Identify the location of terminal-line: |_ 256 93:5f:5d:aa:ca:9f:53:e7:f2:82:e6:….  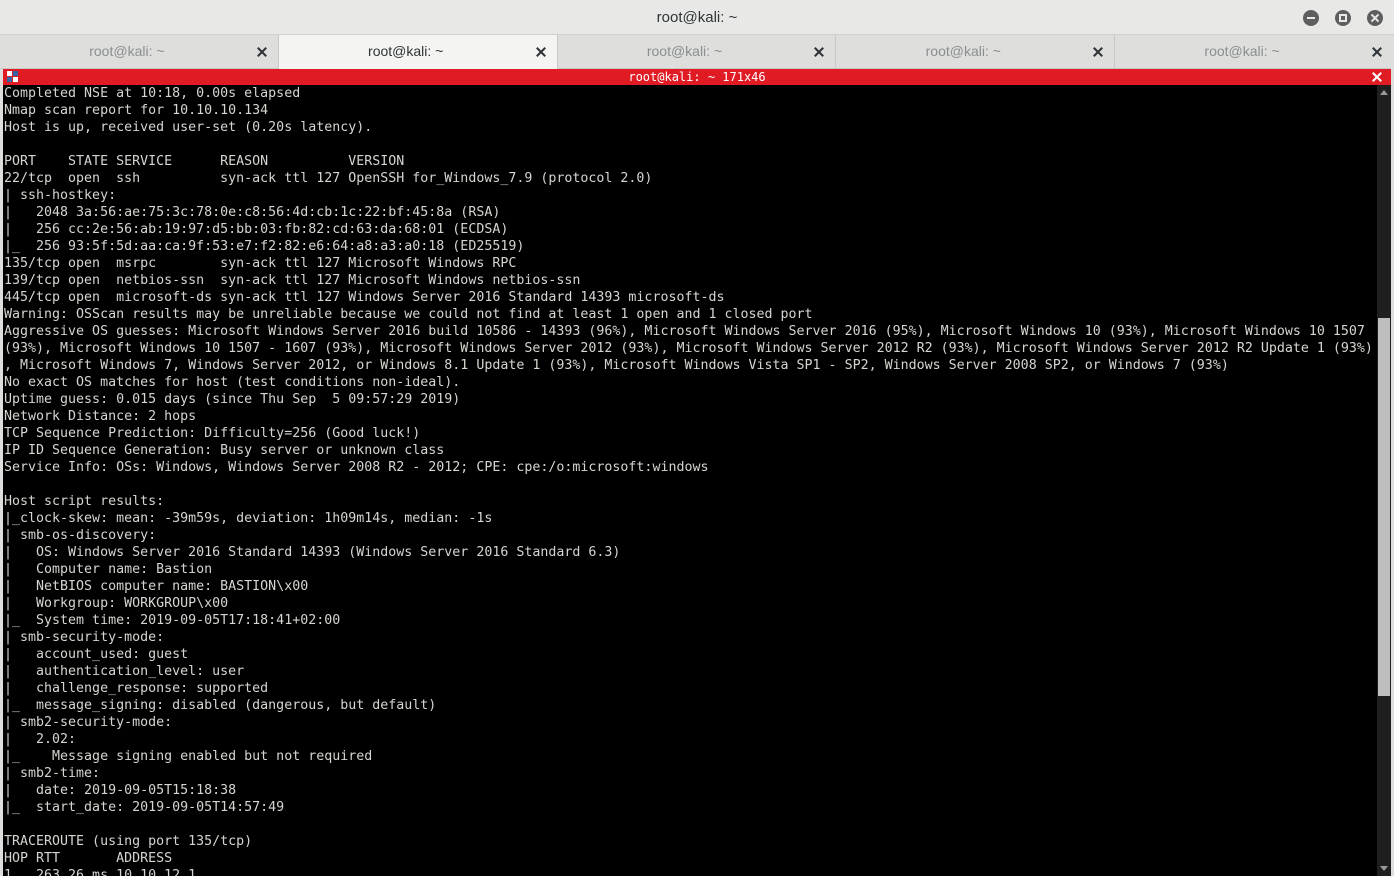
(264, 246).